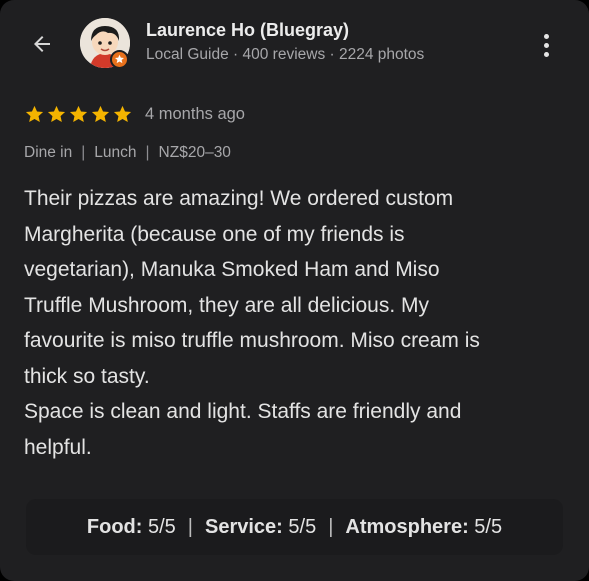 The width and height of the screenshot is (589, 581). I want to click on more-options-button, so click(546, 45).